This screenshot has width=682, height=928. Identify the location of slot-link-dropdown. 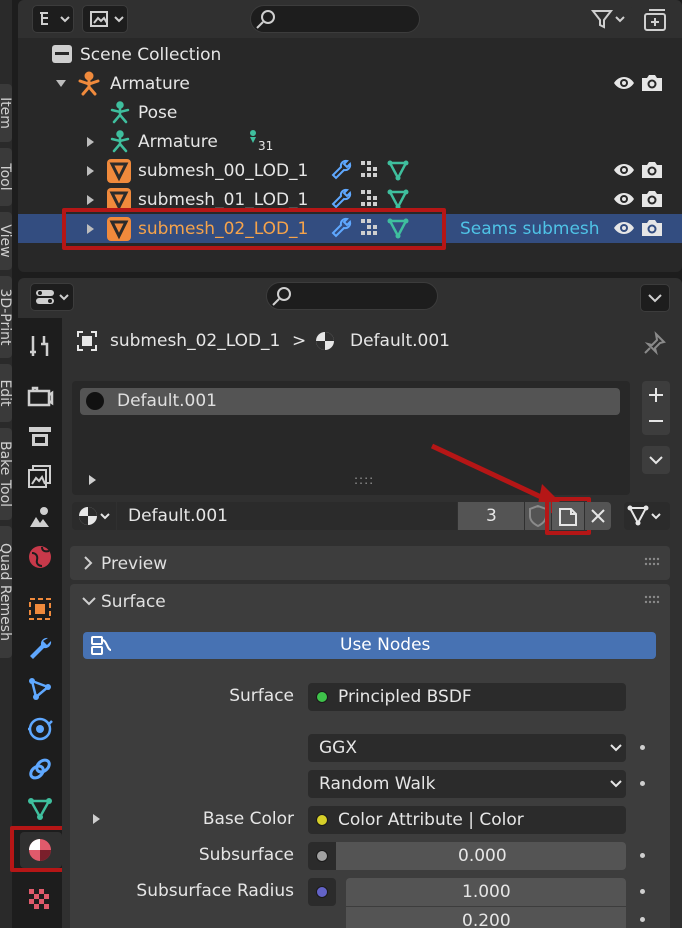
(647, 516).